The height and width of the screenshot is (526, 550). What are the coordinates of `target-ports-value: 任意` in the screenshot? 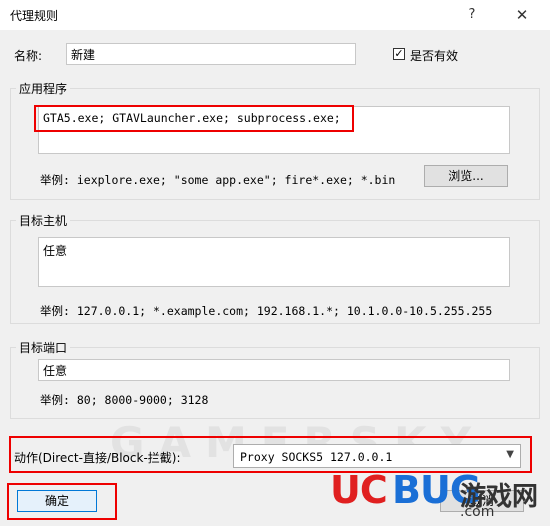 It's located at (55, 371).